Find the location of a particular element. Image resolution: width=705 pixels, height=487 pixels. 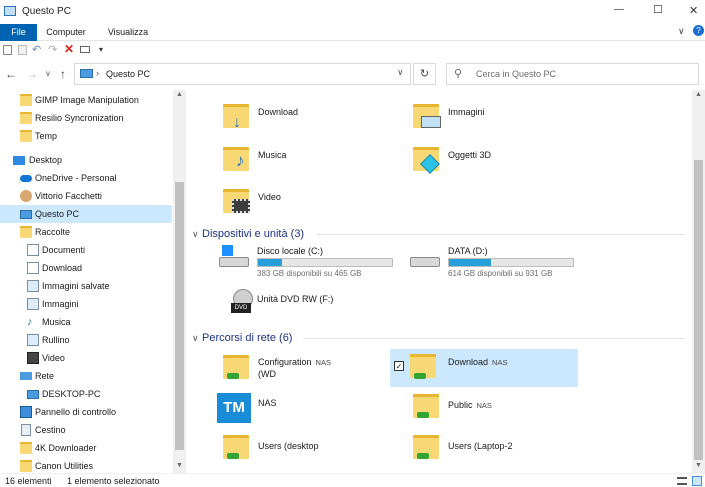

drive-dvd: DVD Unità DVD RW (F:) is located at coordinates (309, 309).